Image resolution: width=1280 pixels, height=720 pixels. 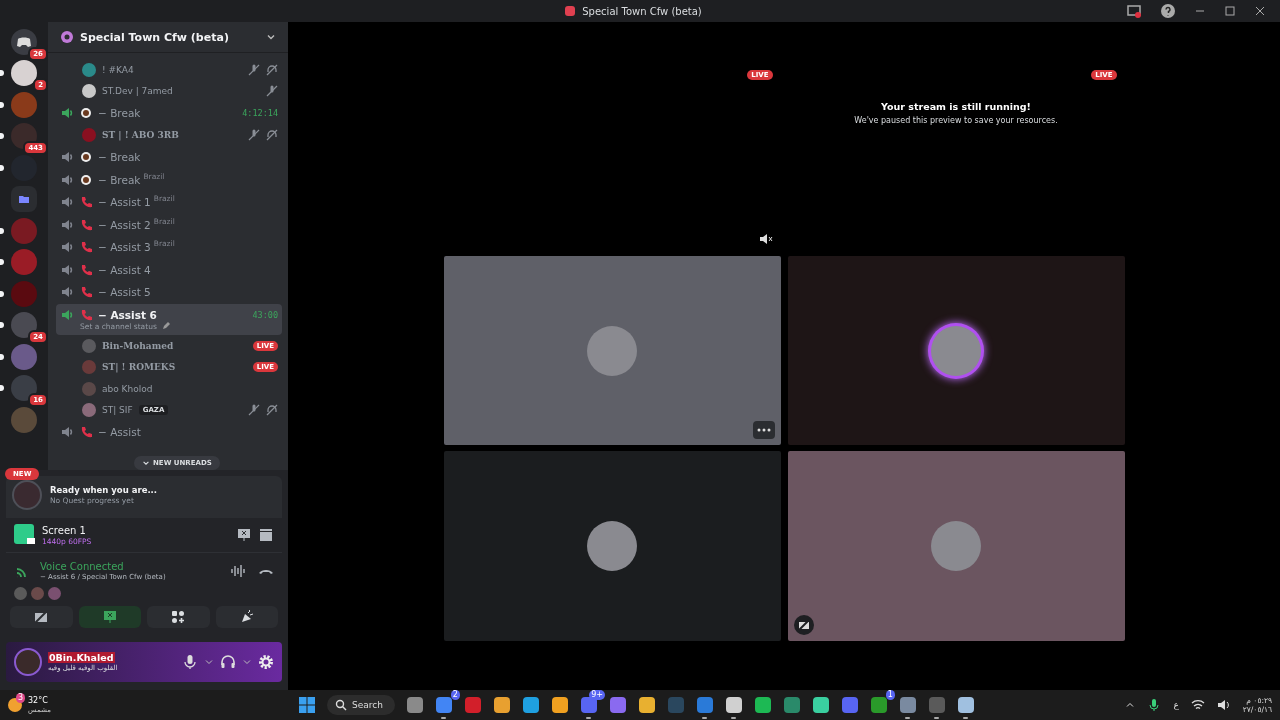 I want to click on call-timer: 43:00, so click(x=265, y=314).